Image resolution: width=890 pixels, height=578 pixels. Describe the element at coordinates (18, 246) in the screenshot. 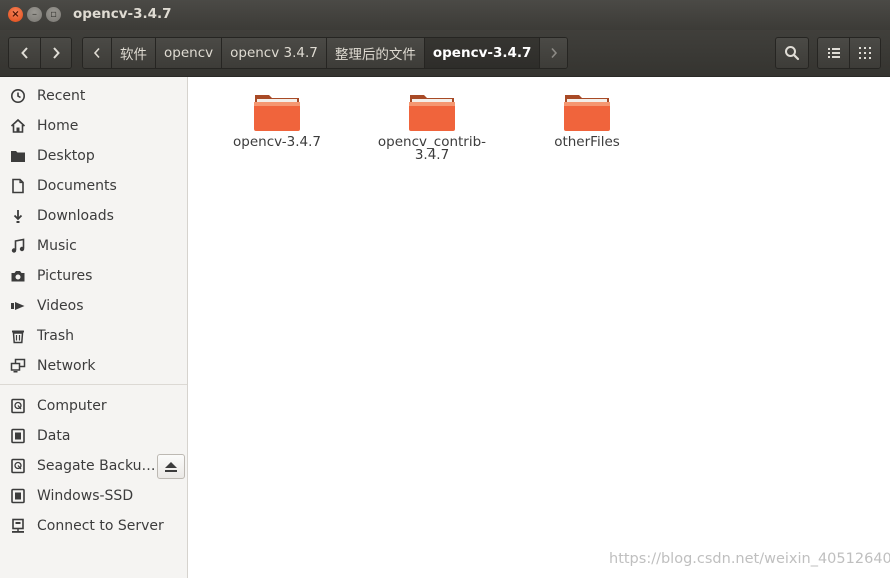

I see `music-icon` at that location.